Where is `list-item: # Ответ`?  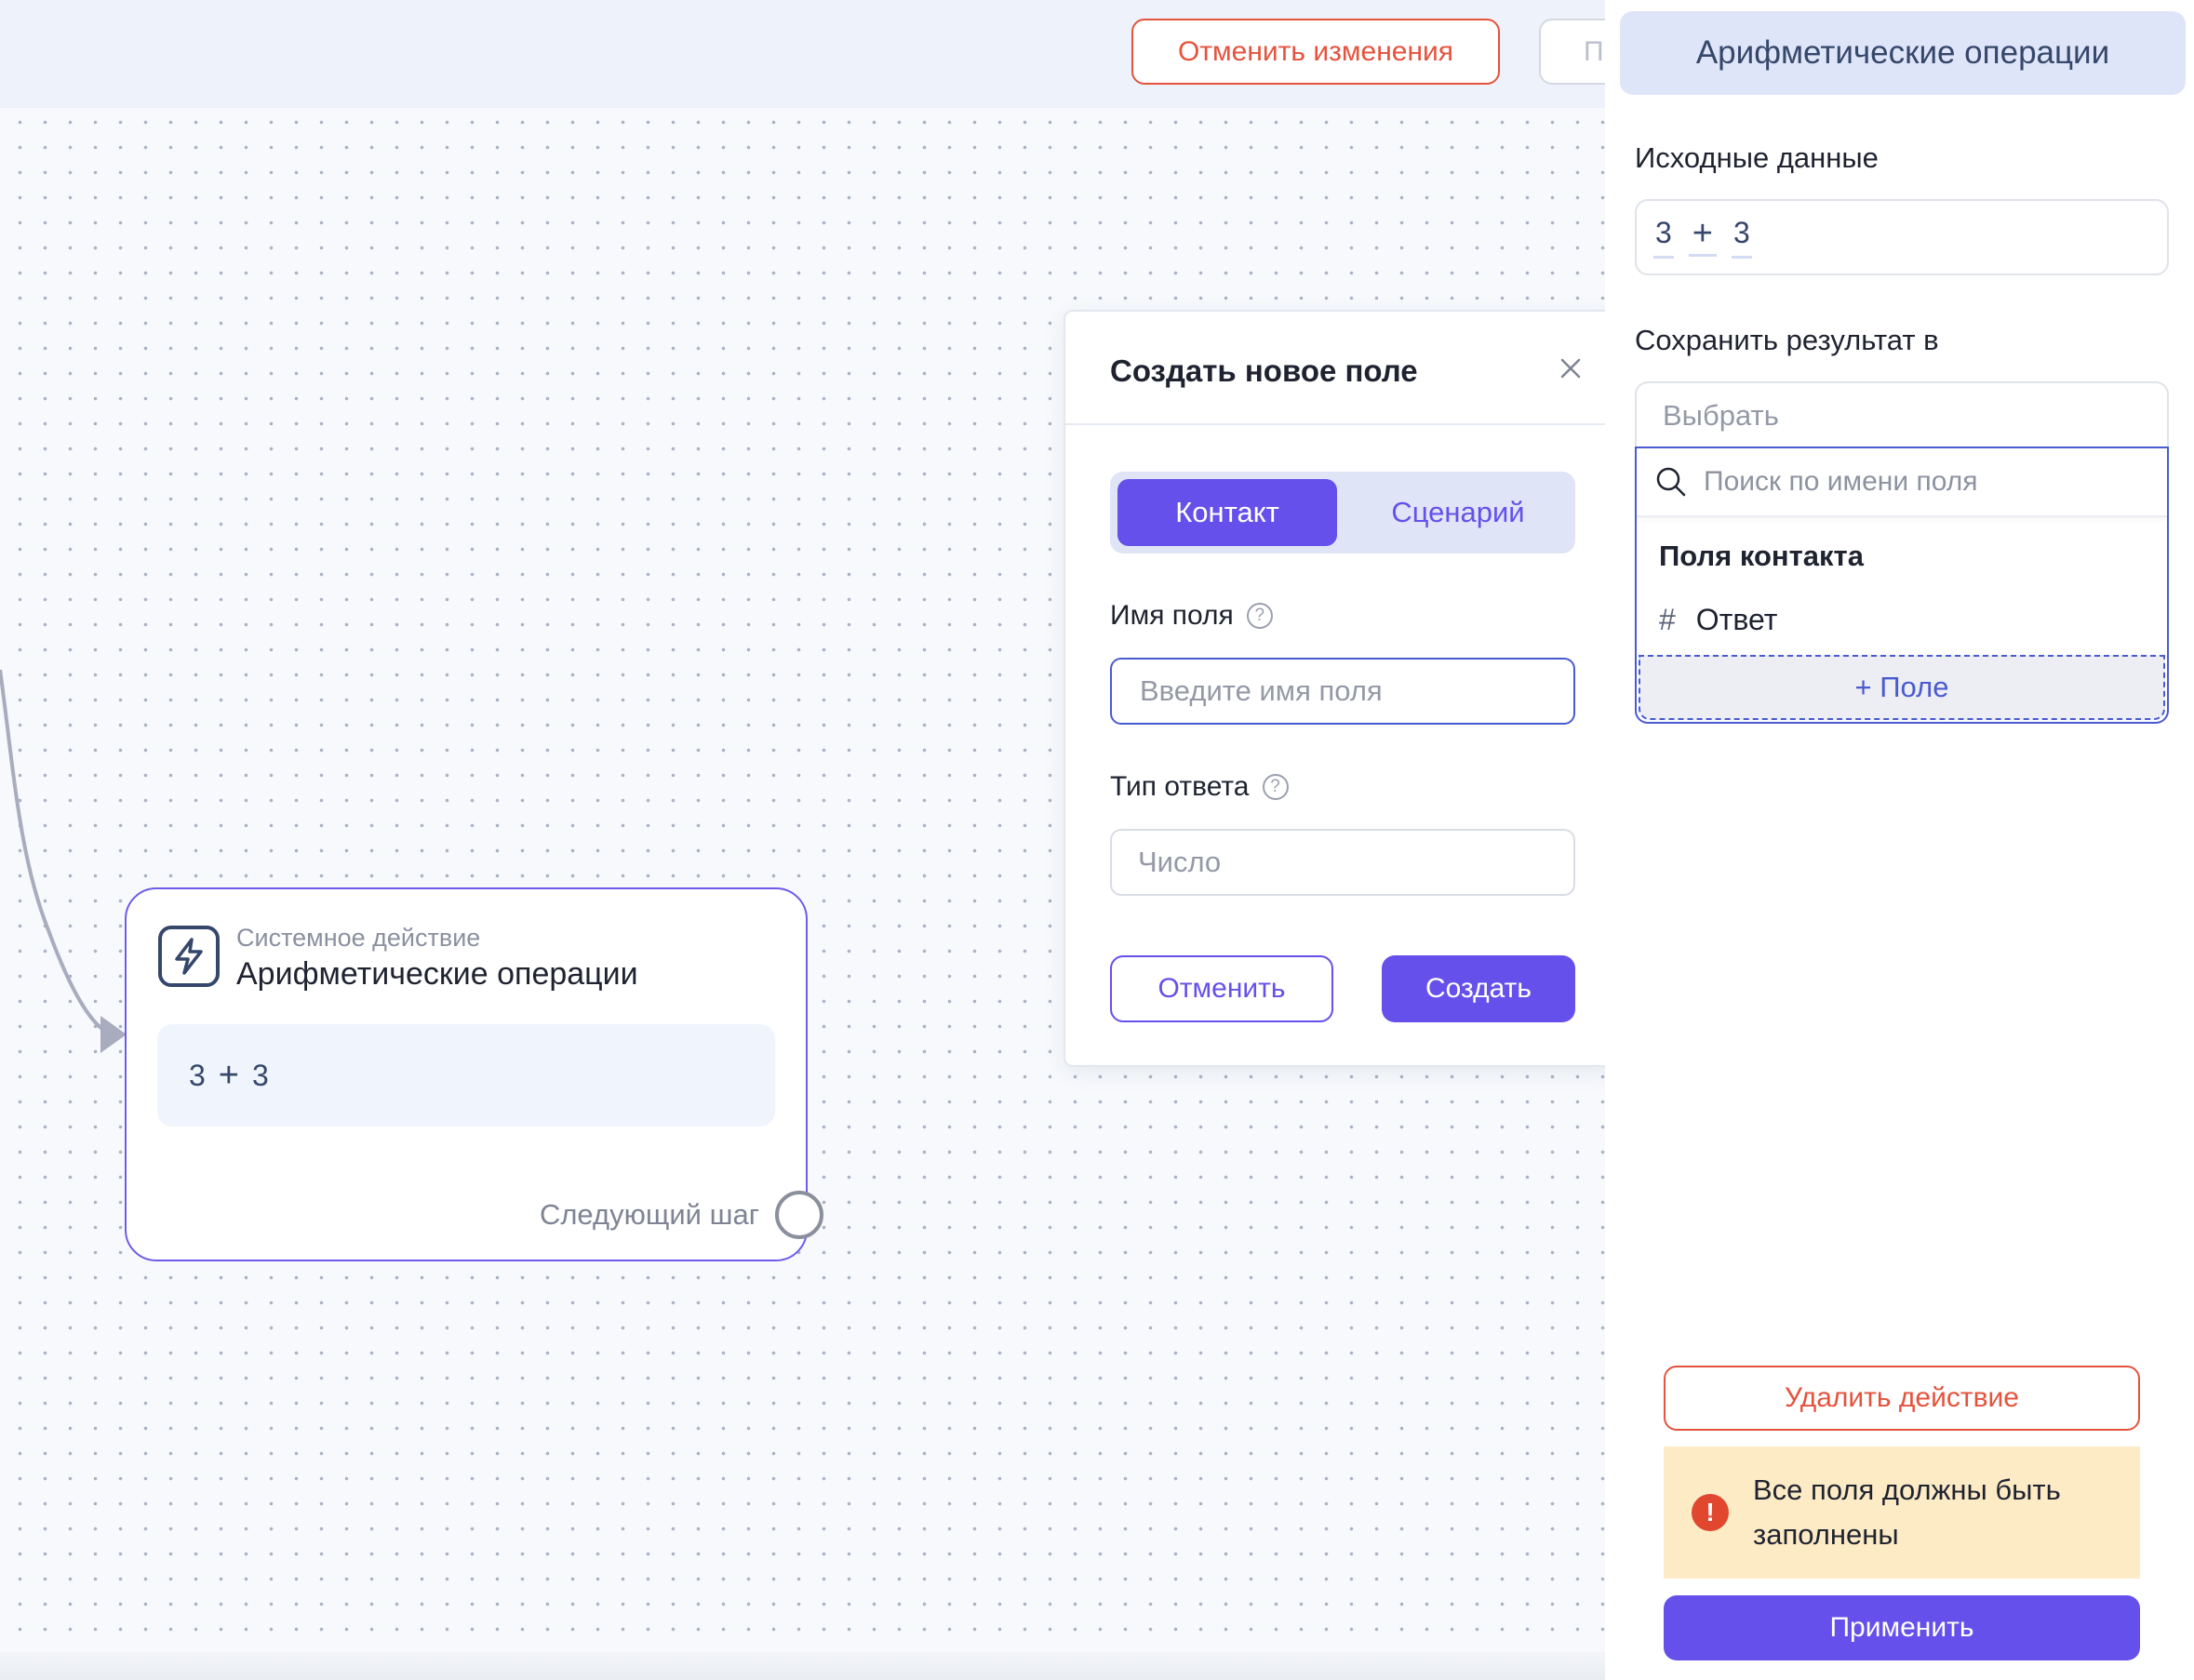
list-item: # Ответ is located at coordinates (1718, 620).